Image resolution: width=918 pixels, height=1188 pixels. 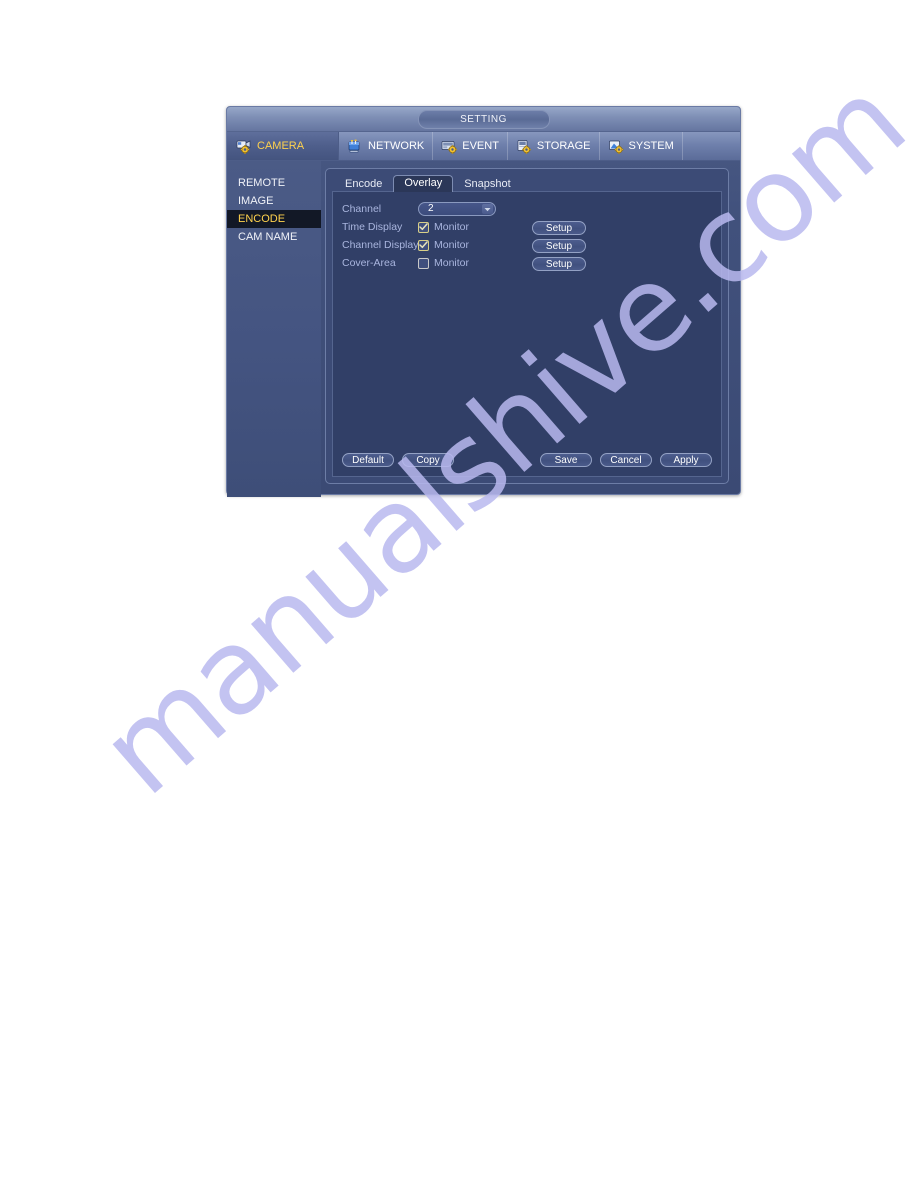 I want to click on cancel-button: Cancel, so click(x=626, y=460).